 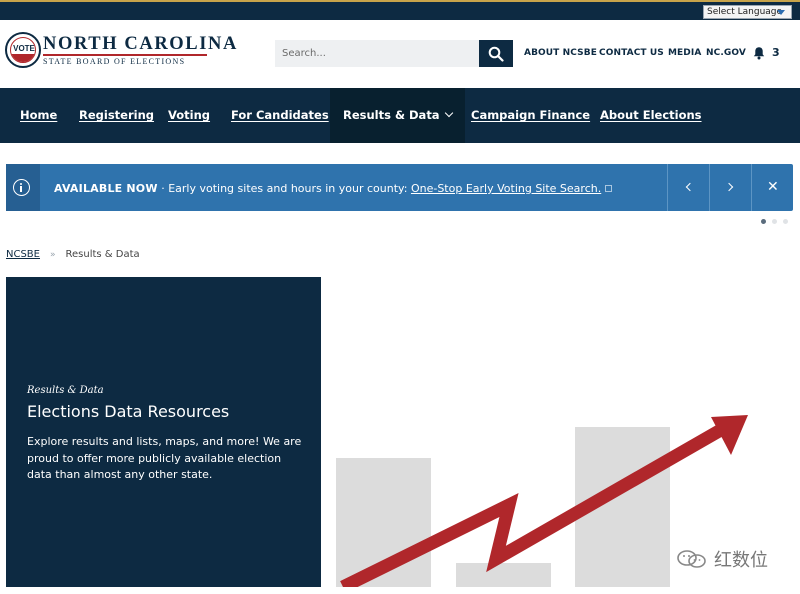 What do you see at coordinates (128, 411) in the screenshot?
I see `hero-title: Elections Data Resources` at bounding box center [128, 411].